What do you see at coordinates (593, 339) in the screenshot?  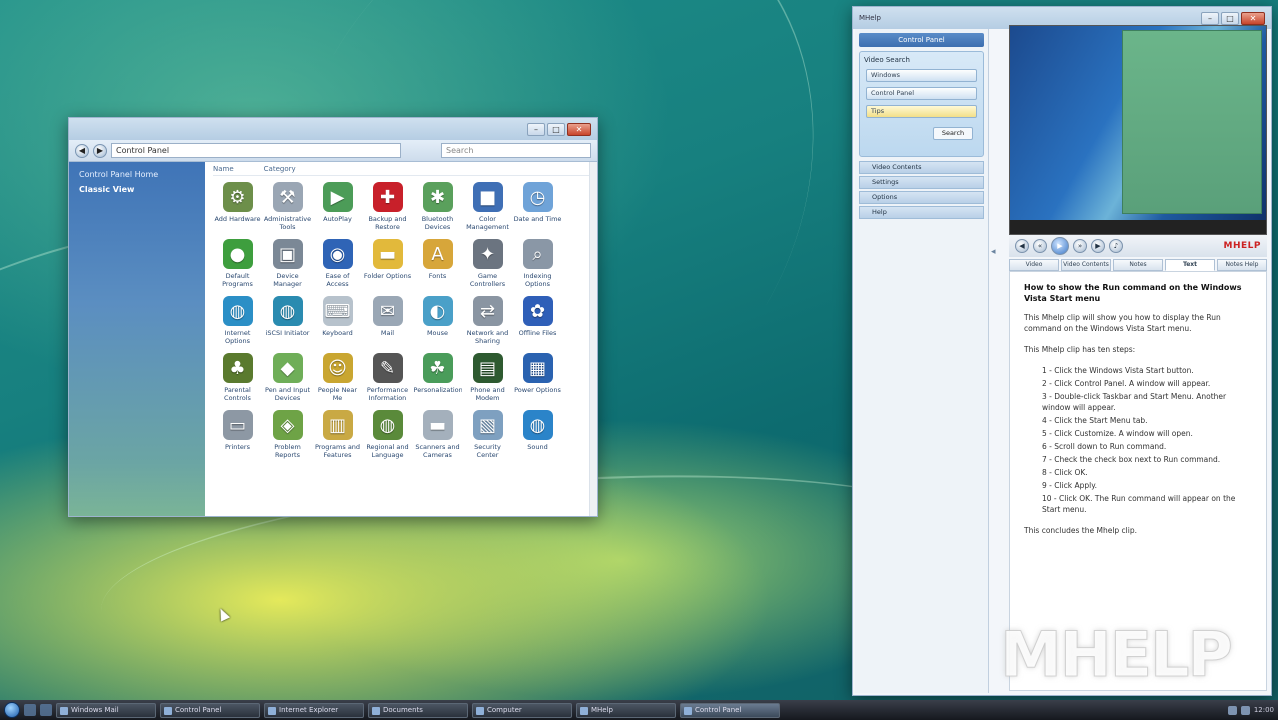 I see `vertical-scrollbar` at bounding box center [593, 339].